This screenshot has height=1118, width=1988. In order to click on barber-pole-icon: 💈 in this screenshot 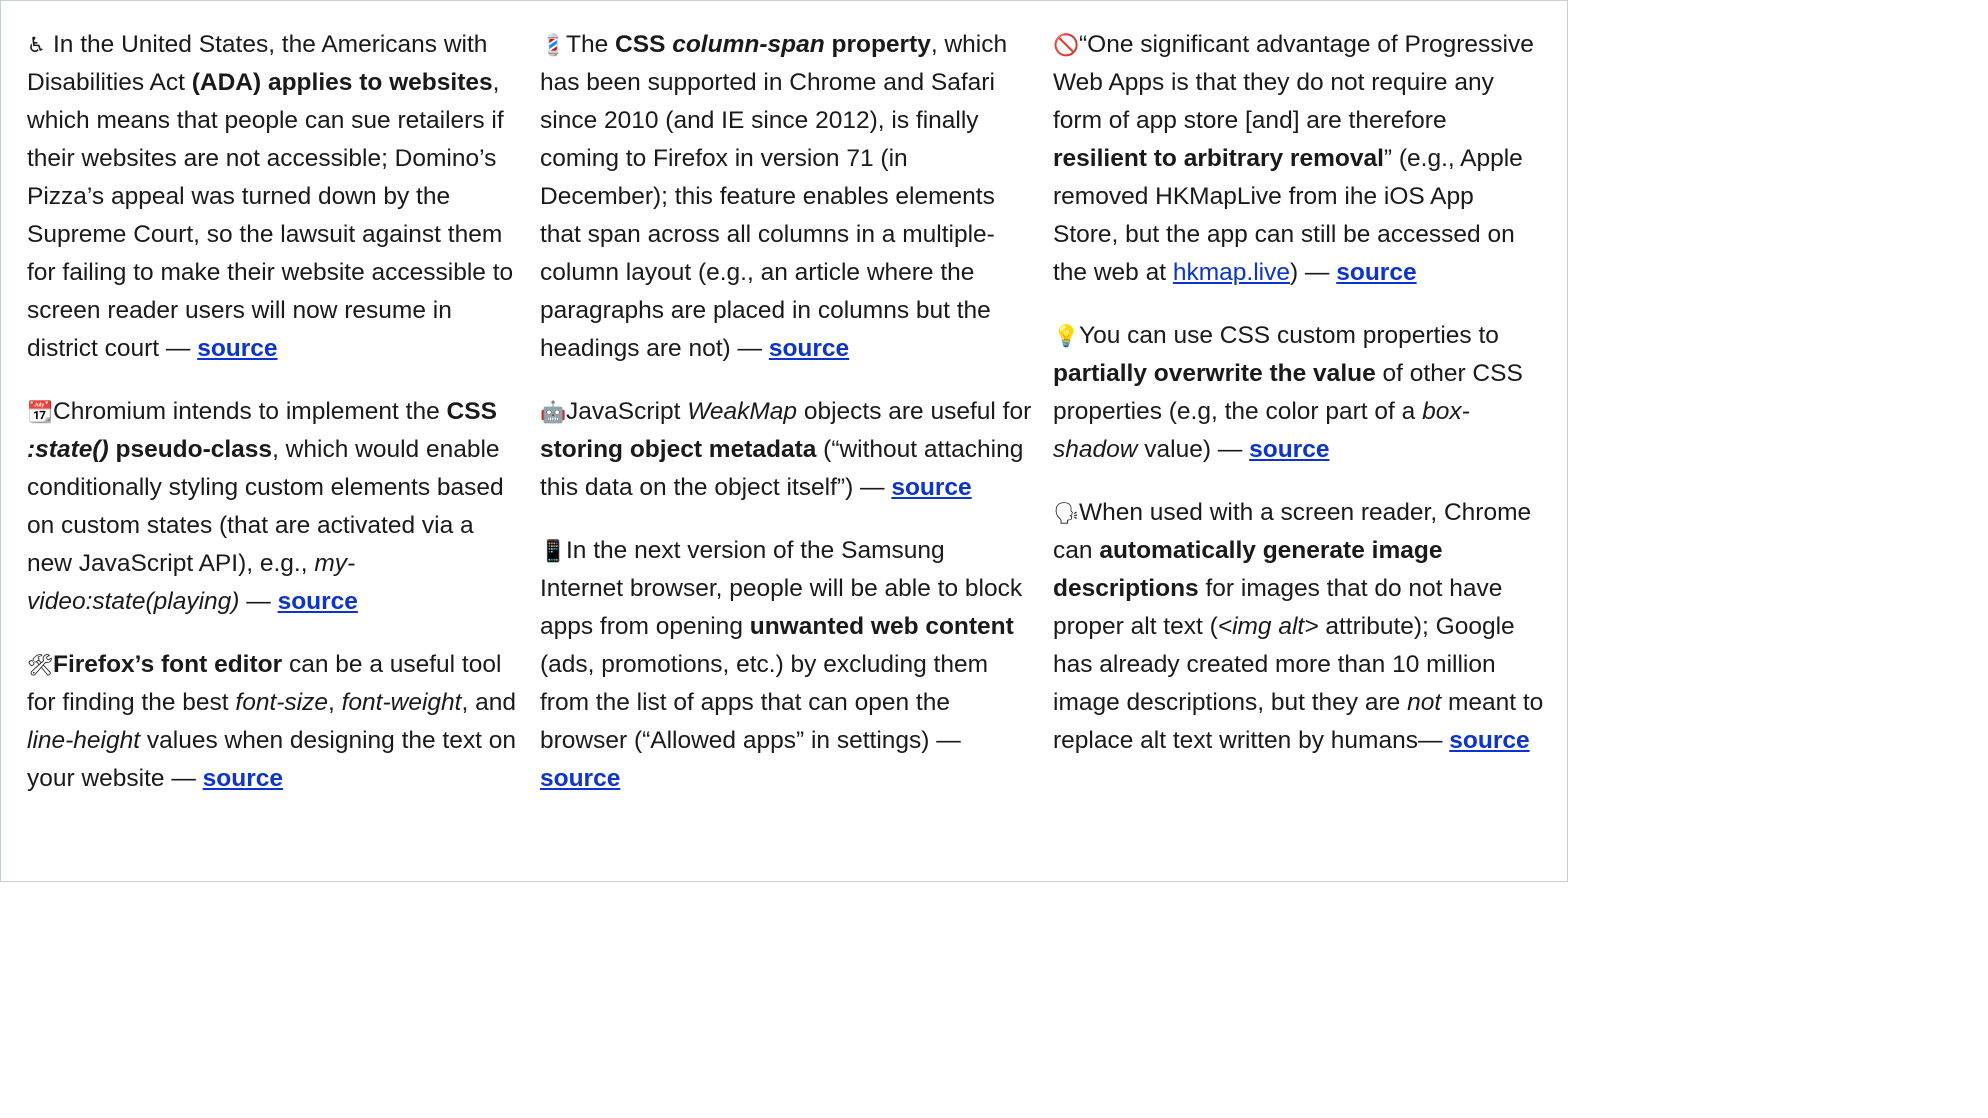, I will do `click(553, 45)`.